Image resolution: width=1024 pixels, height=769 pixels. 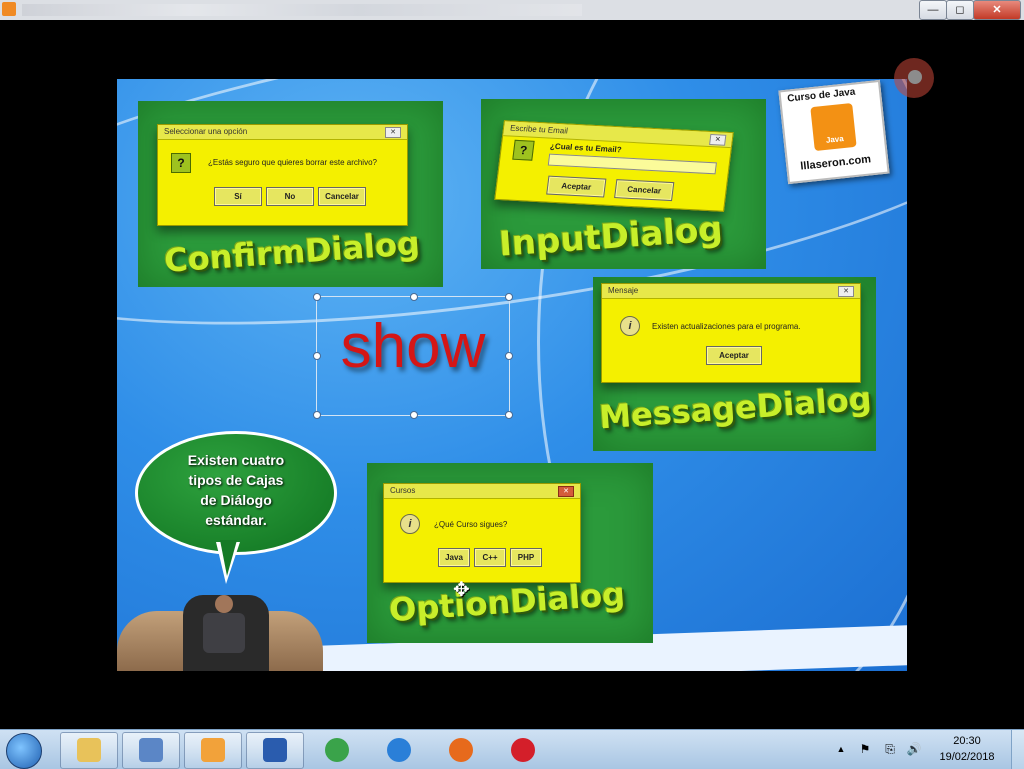 I want to click on taskbar-file-explorer, so click(x=89, y=750).